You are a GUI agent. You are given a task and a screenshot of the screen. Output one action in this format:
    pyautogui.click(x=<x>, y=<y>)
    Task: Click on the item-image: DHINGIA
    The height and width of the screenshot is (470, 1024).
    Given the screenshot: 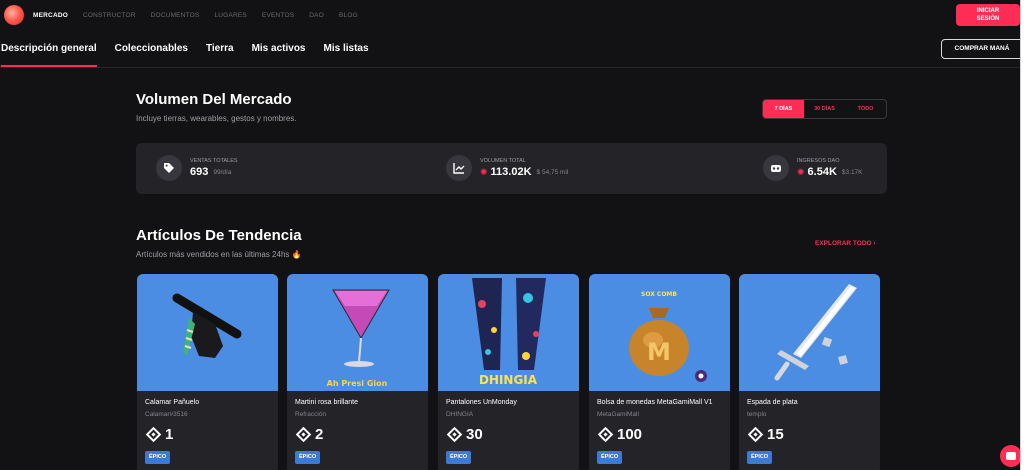 What is the action you would take?
    pyautogui.click(x=508, y=332)
    